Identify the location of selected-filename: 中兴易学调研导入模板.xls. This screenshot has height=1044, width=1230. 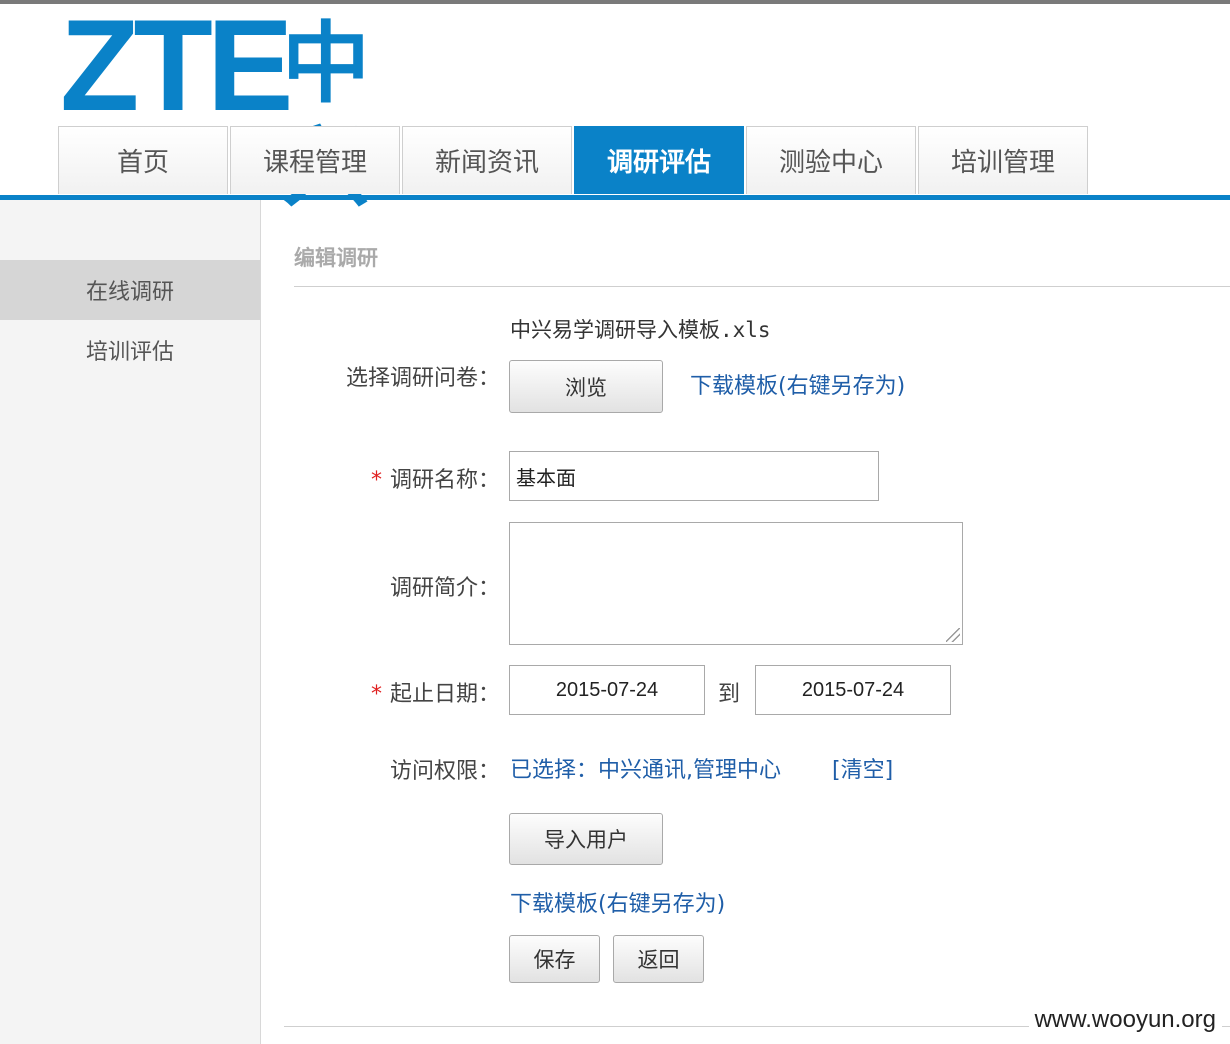
(640, 330).